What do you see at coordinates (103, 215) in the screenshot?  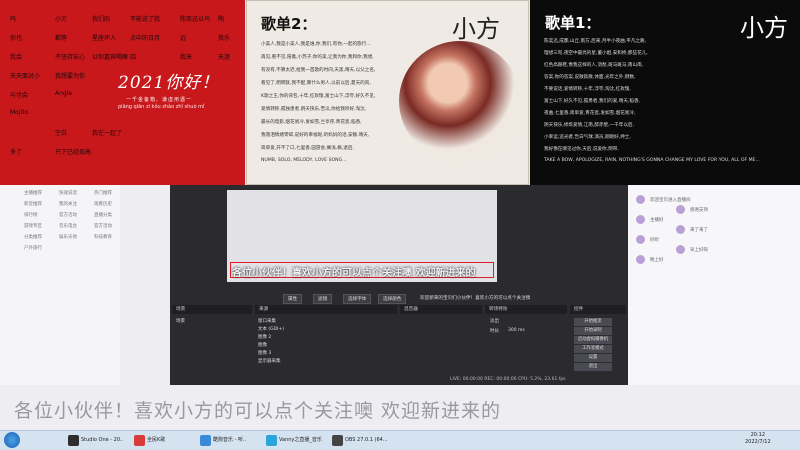 I see `sidebar-item: 直播分类` at bounding box center [103, 215].